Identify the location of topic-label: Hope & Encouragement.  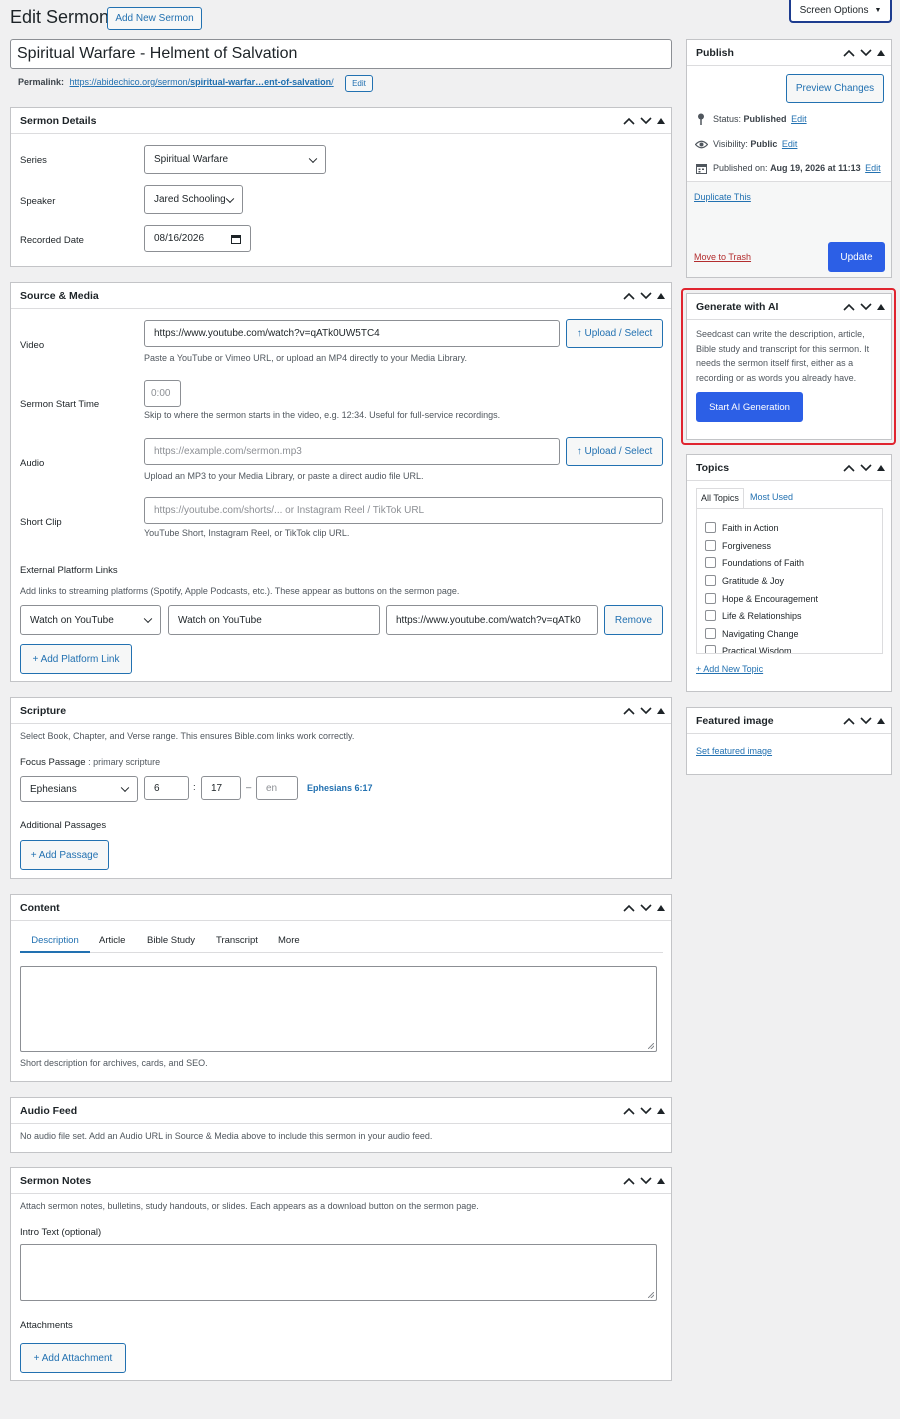
(770, 599).